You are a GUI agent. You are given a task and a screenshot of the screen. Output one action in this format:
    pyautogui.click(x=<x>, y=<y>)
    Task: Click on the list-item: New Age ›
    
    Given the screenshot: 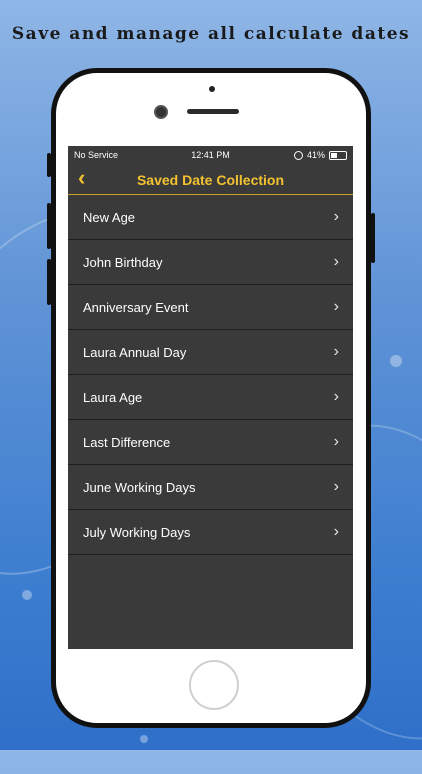 What is the action you would take?
    pyautogui.click(x=210, y=217)
    